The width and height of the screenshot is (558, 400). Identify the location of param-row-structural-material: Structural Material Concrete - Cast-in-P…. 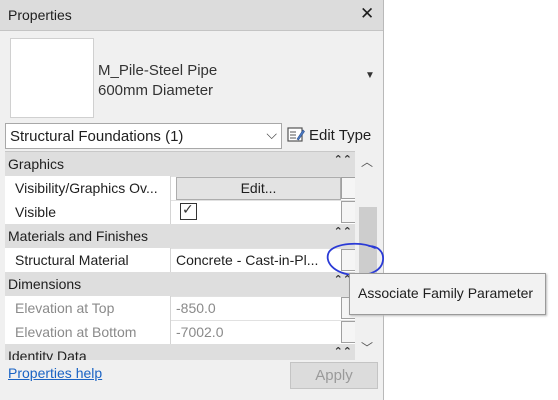
(180, 260).